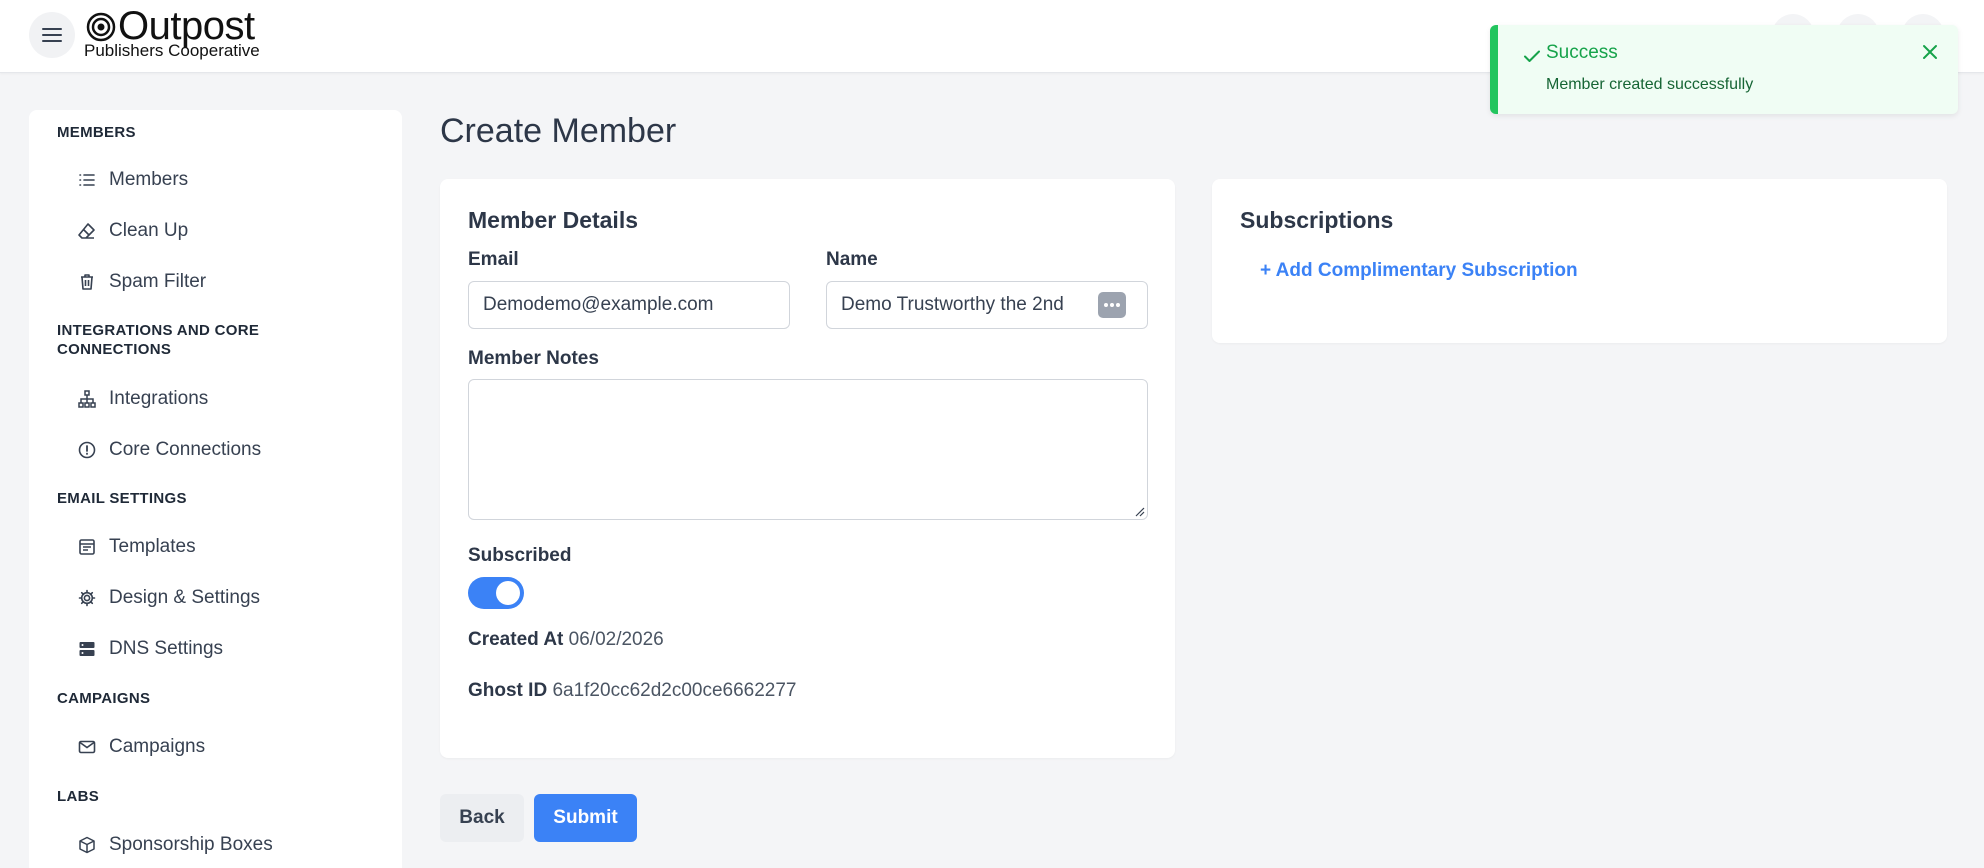 The height and width of the screenshot is (868, 1984). I want to click on back-button: Back, so click(482, 818).